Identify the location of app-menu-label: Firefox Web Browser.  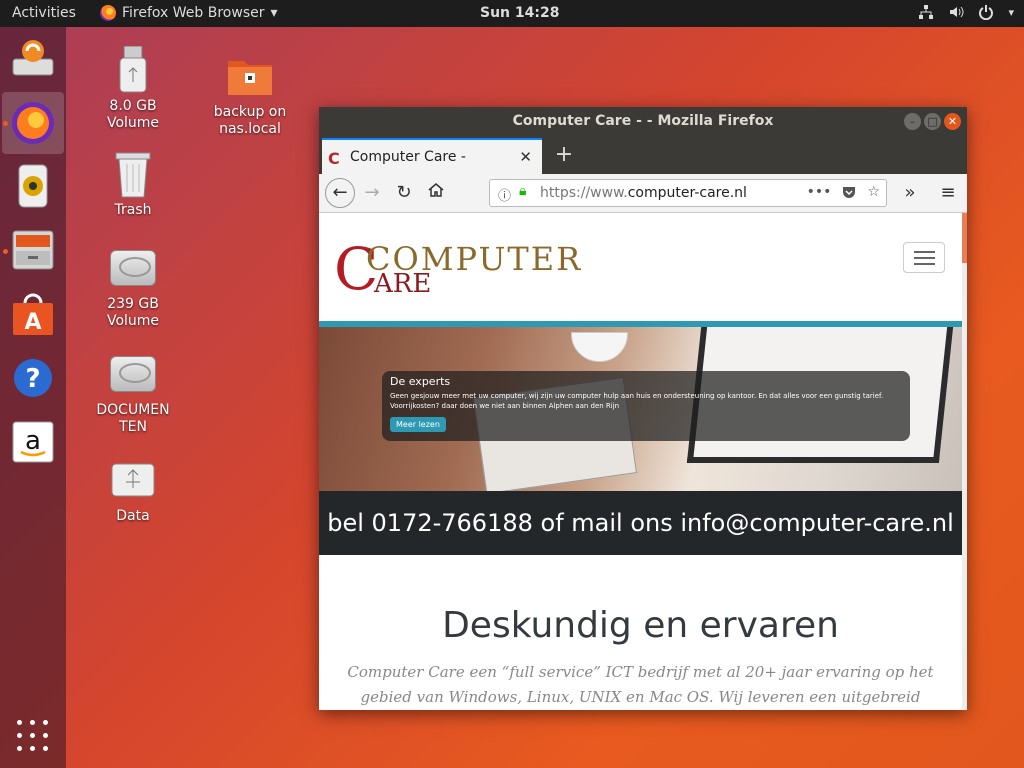
(193, 13).